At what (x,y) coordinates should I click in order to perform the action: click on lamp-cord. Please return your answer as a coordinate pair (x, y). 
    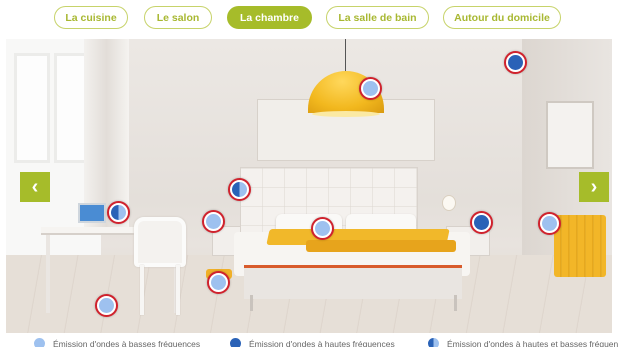
    Looking at the image, I should click on (345, 56).